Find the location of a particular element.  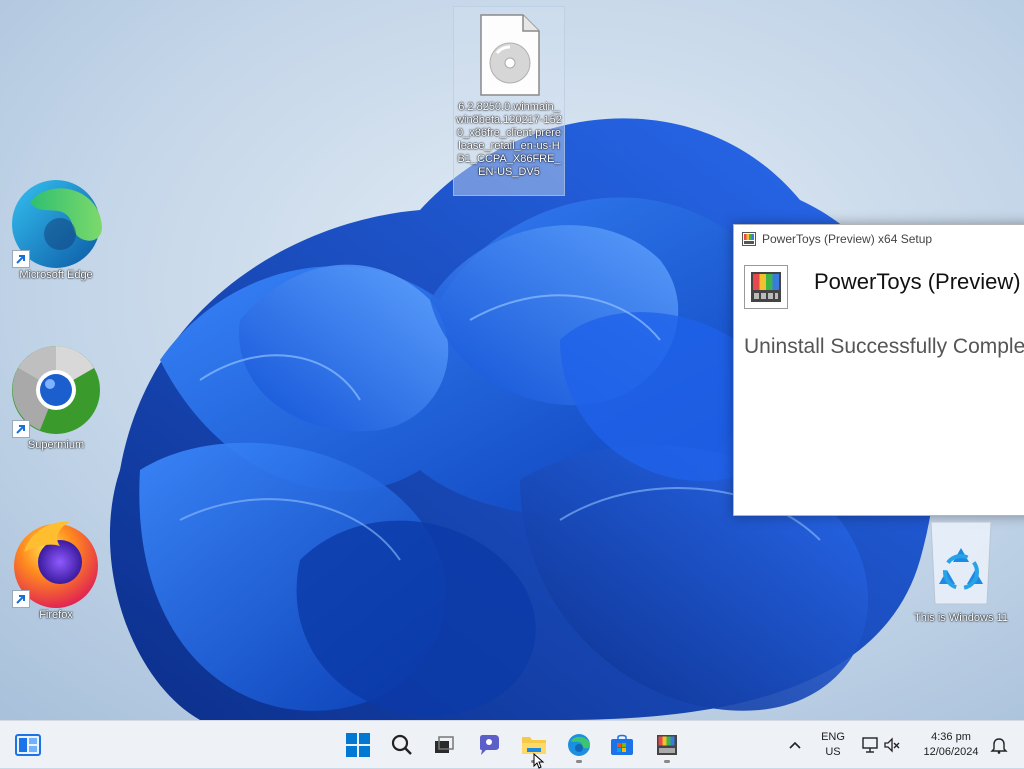

taskbar-store-button is located at coordinates (622, 745).